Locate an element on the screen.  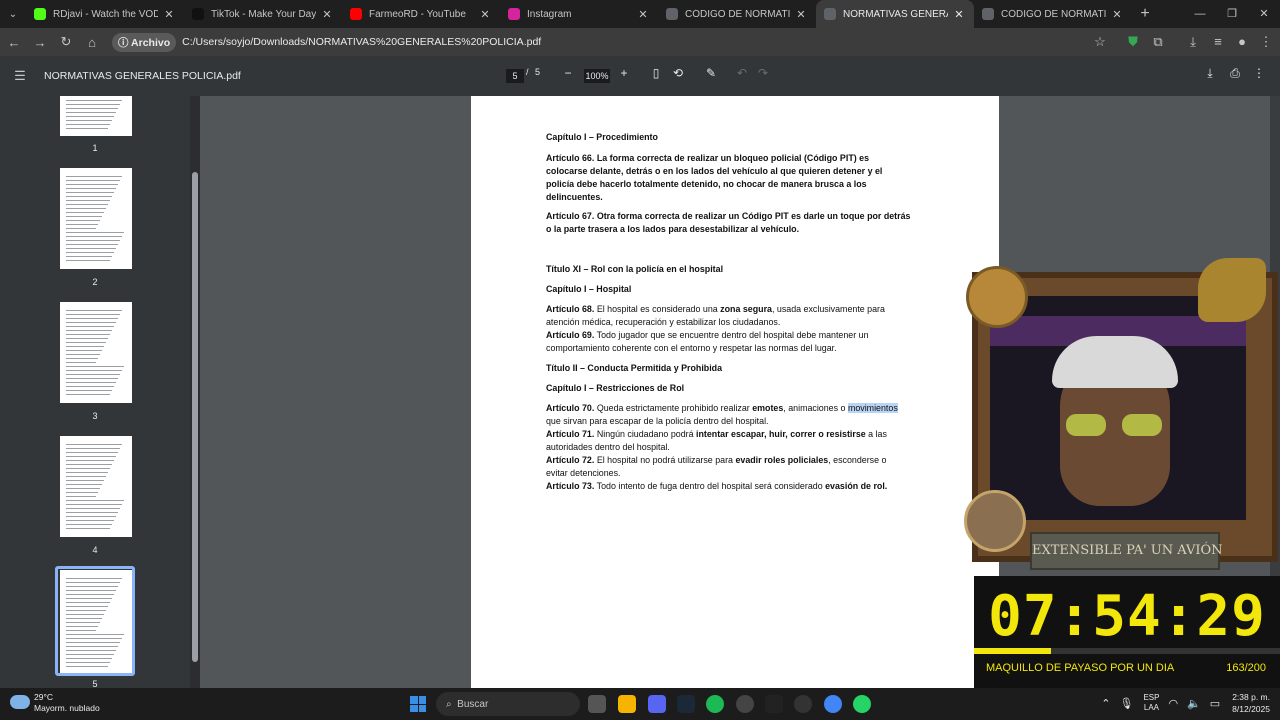
sidebar-scrollbar-thumb is located at coordinates (195, 417).